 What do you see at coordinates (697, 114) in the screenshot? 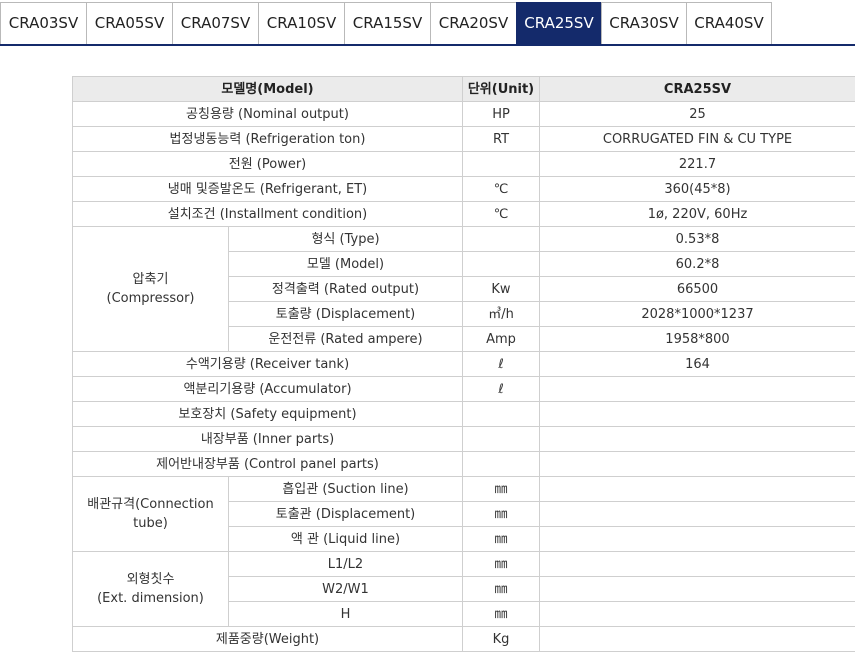
I see `row-value: 25` at bounding box center [697, 114].